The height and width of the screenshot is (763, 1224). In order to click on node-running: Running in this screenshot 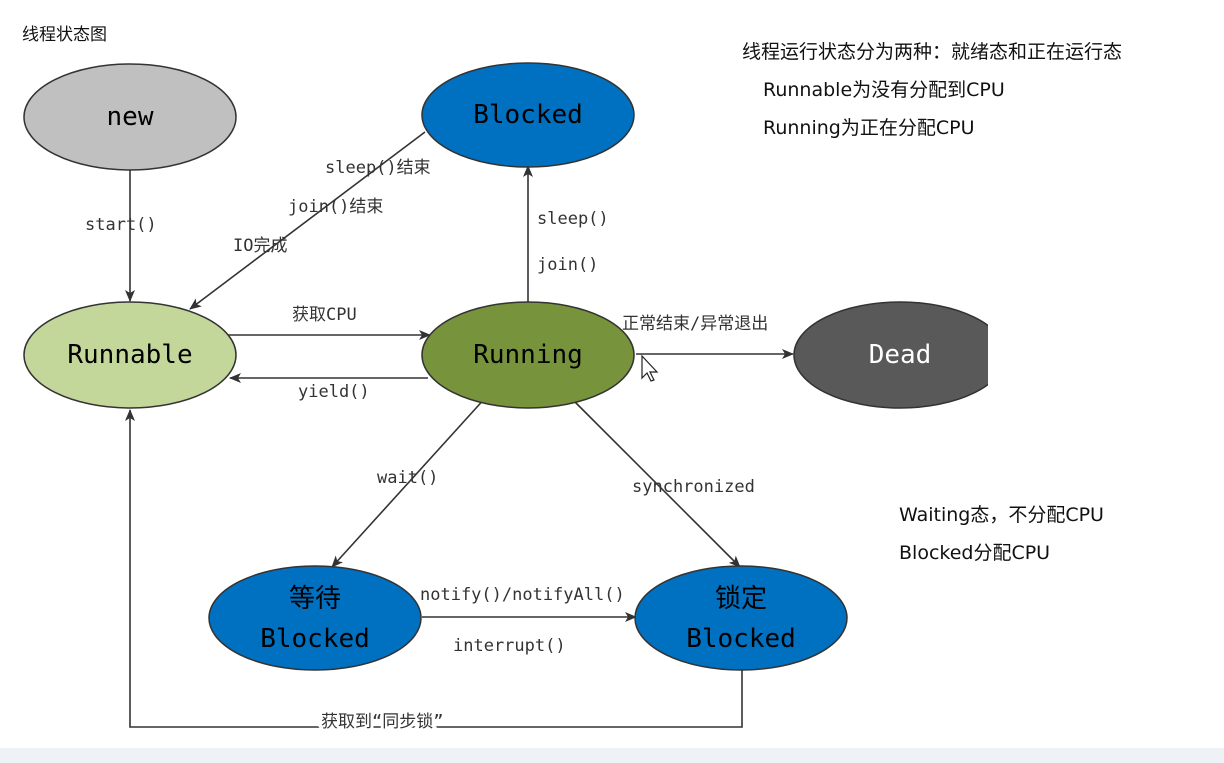, I will do `click(528, 355)`.